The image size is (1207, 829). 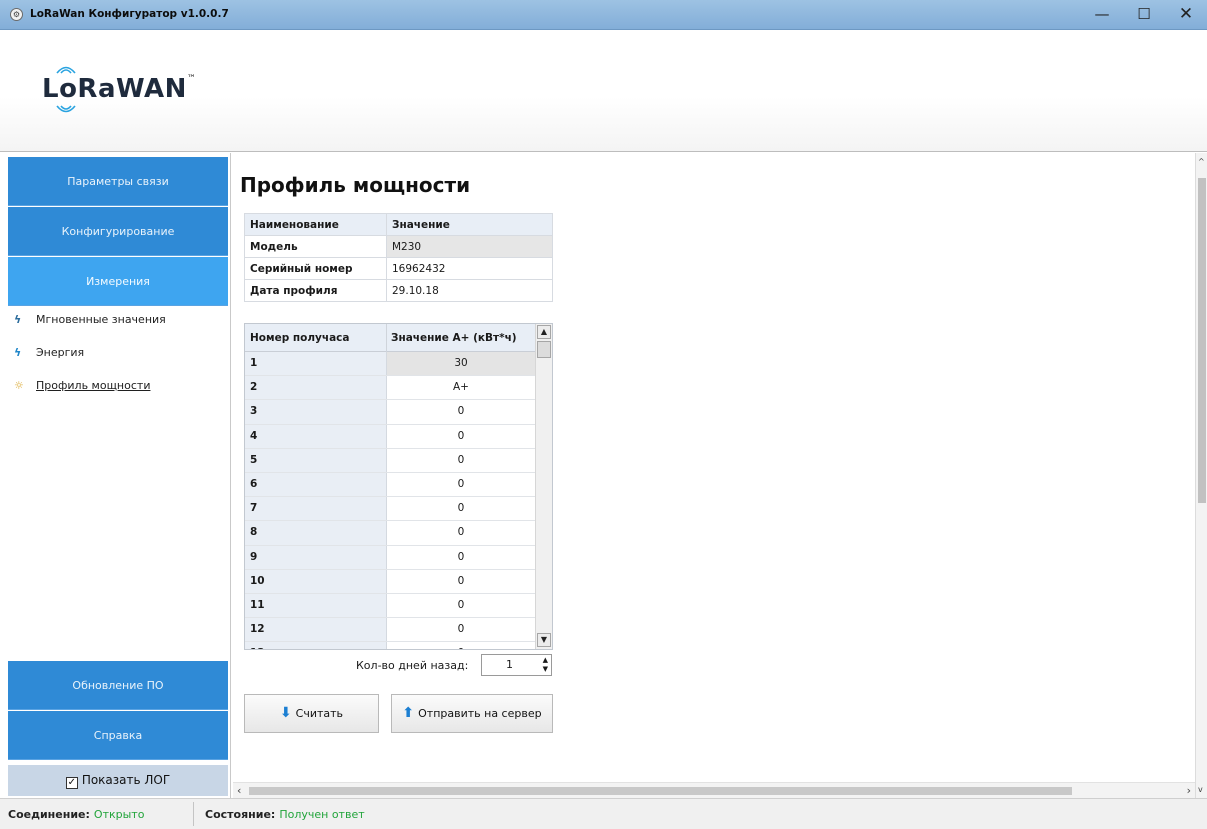 What do you see at coordinates (315, 268) in the screenshot?
I see `row-key: Серийный номер` at bounding box center [315, 268].